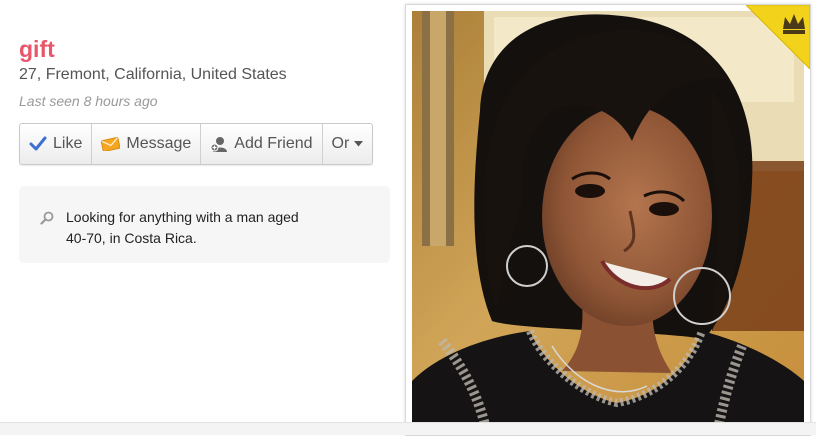  Describe the element at coordinates (38, 143) in the screenshot. I see `check-icon` at that location.